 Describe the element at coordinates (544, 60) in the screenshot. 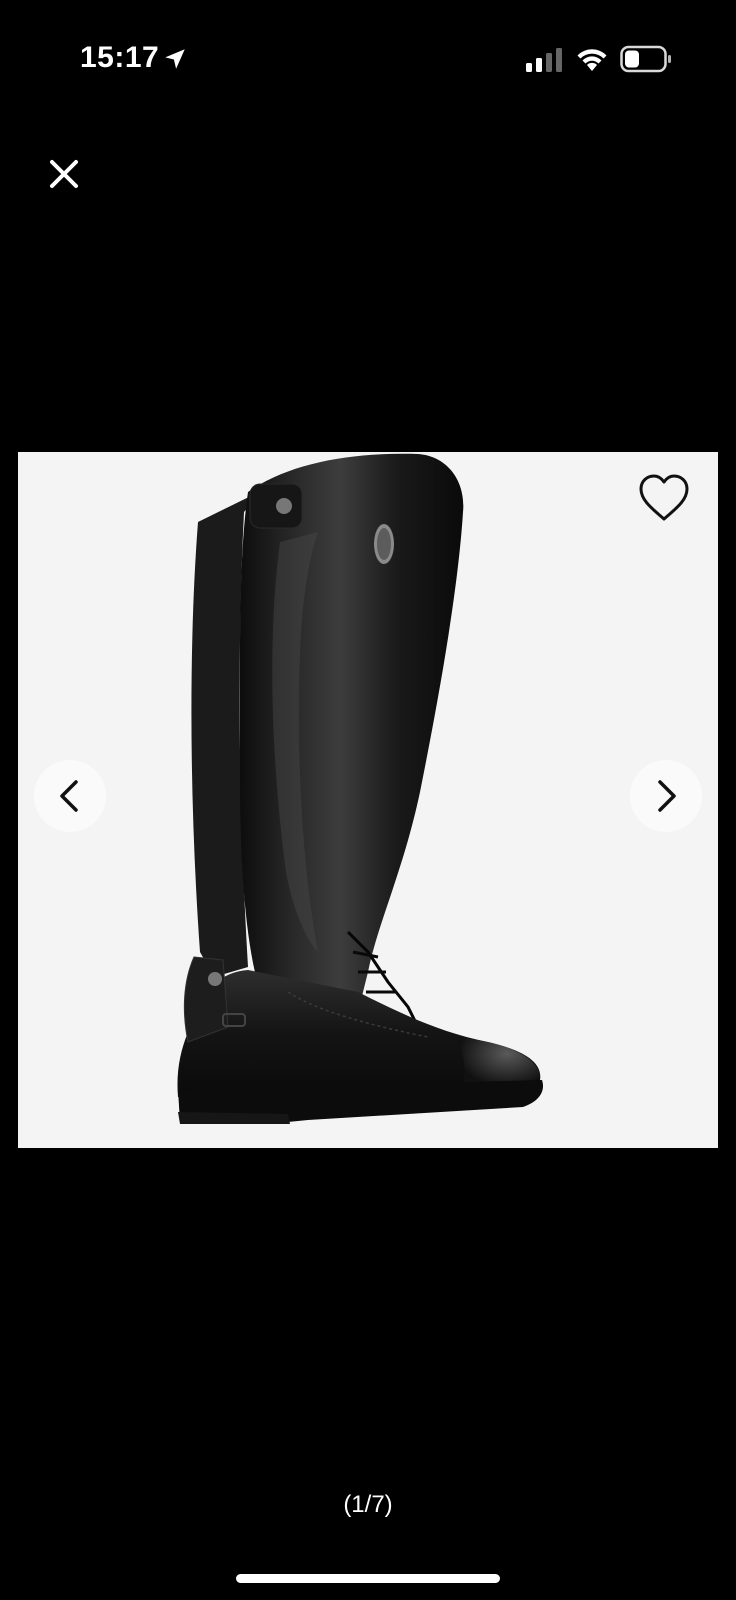

I see `cellular-signal-icon` at that location.